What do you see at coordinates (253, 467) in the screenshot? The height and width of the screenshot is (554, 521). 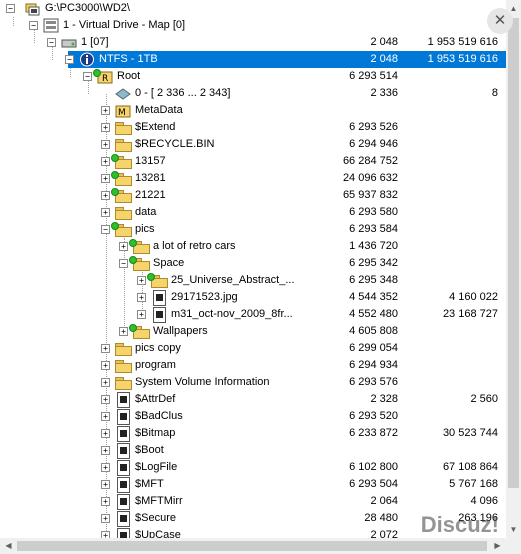 I see `tree-row-system-file: + $LogFile 6 102 800 67 108 864` at bounding box center [253, 467].